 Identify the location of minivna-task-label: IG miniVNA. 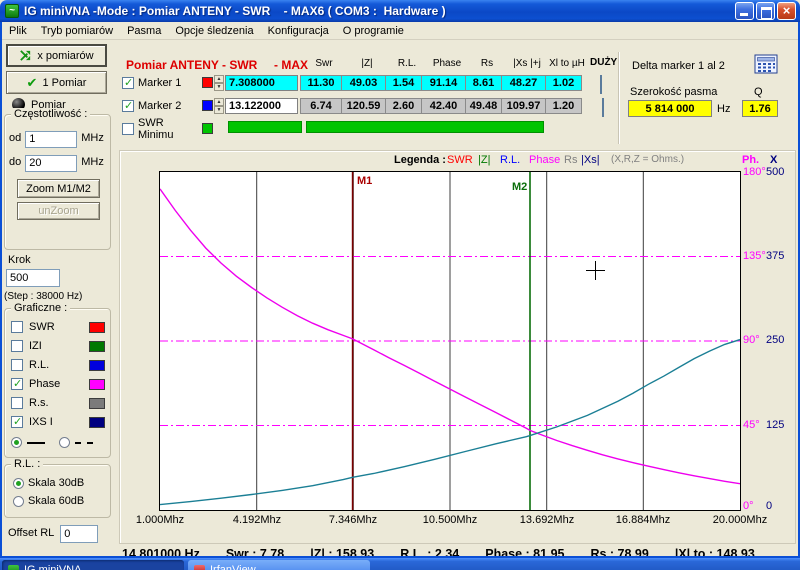
(53, 567).